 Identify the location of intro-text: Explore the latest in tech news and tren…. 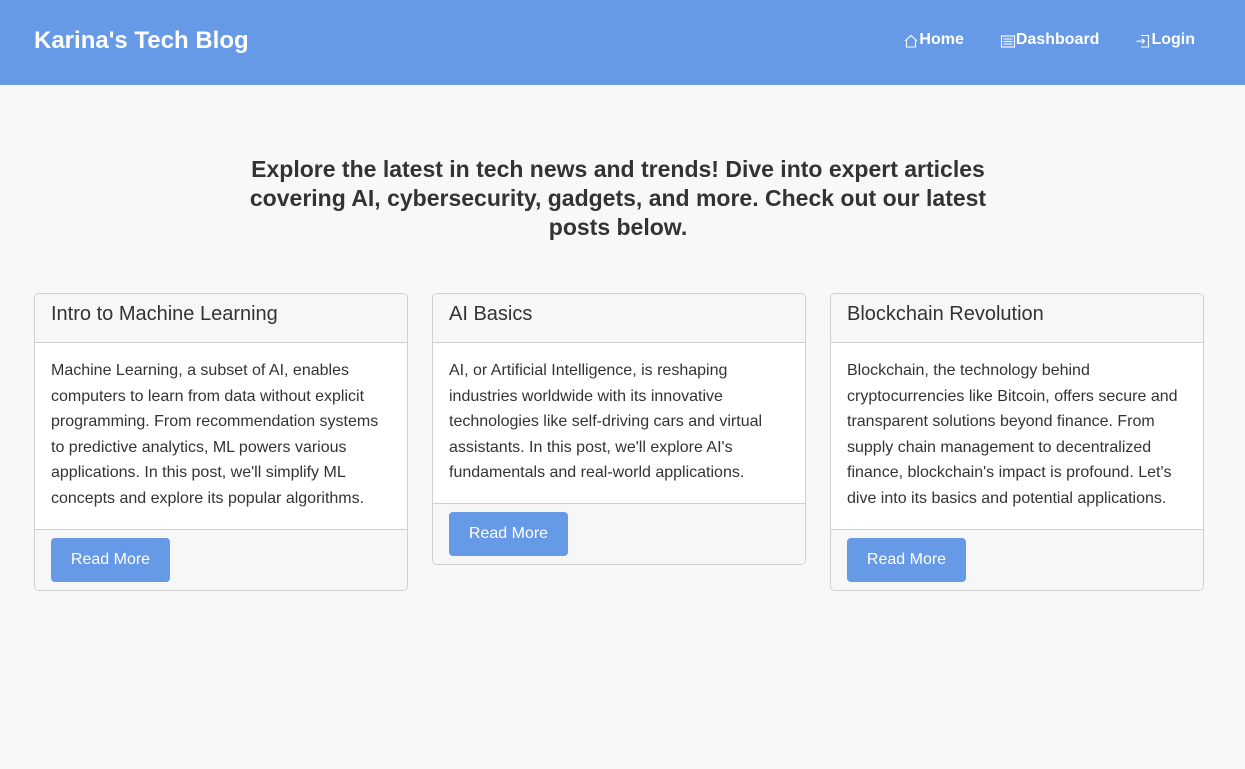
(618, 198).